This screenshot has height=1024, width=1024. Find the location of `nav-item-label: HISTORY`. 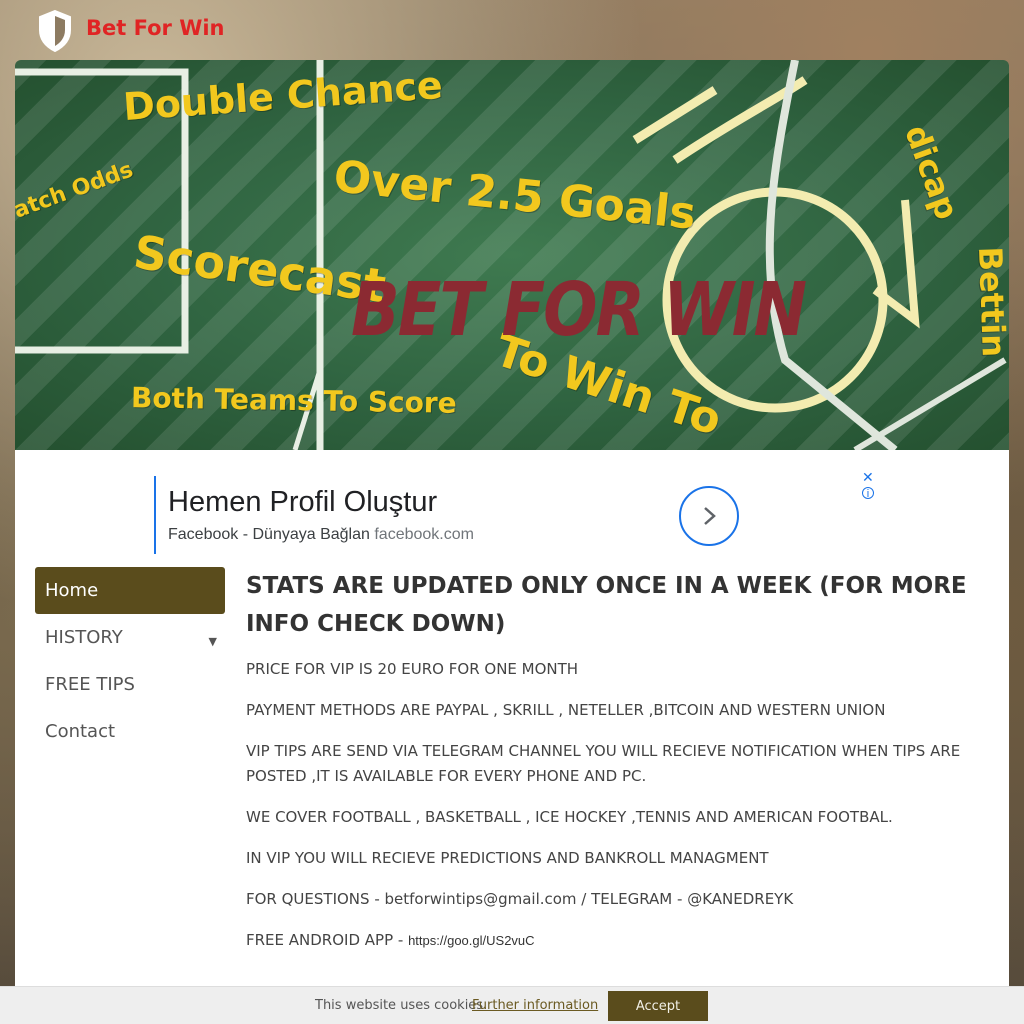

nav-item-label: HISTORY is located at coordinates (84, 637).